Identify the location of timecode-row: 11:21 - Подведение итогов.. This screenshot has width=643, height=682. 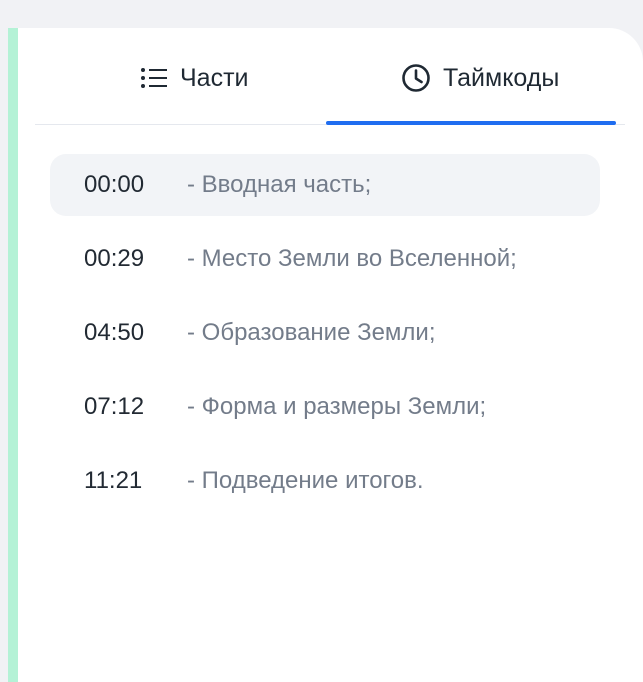
(325, 481).